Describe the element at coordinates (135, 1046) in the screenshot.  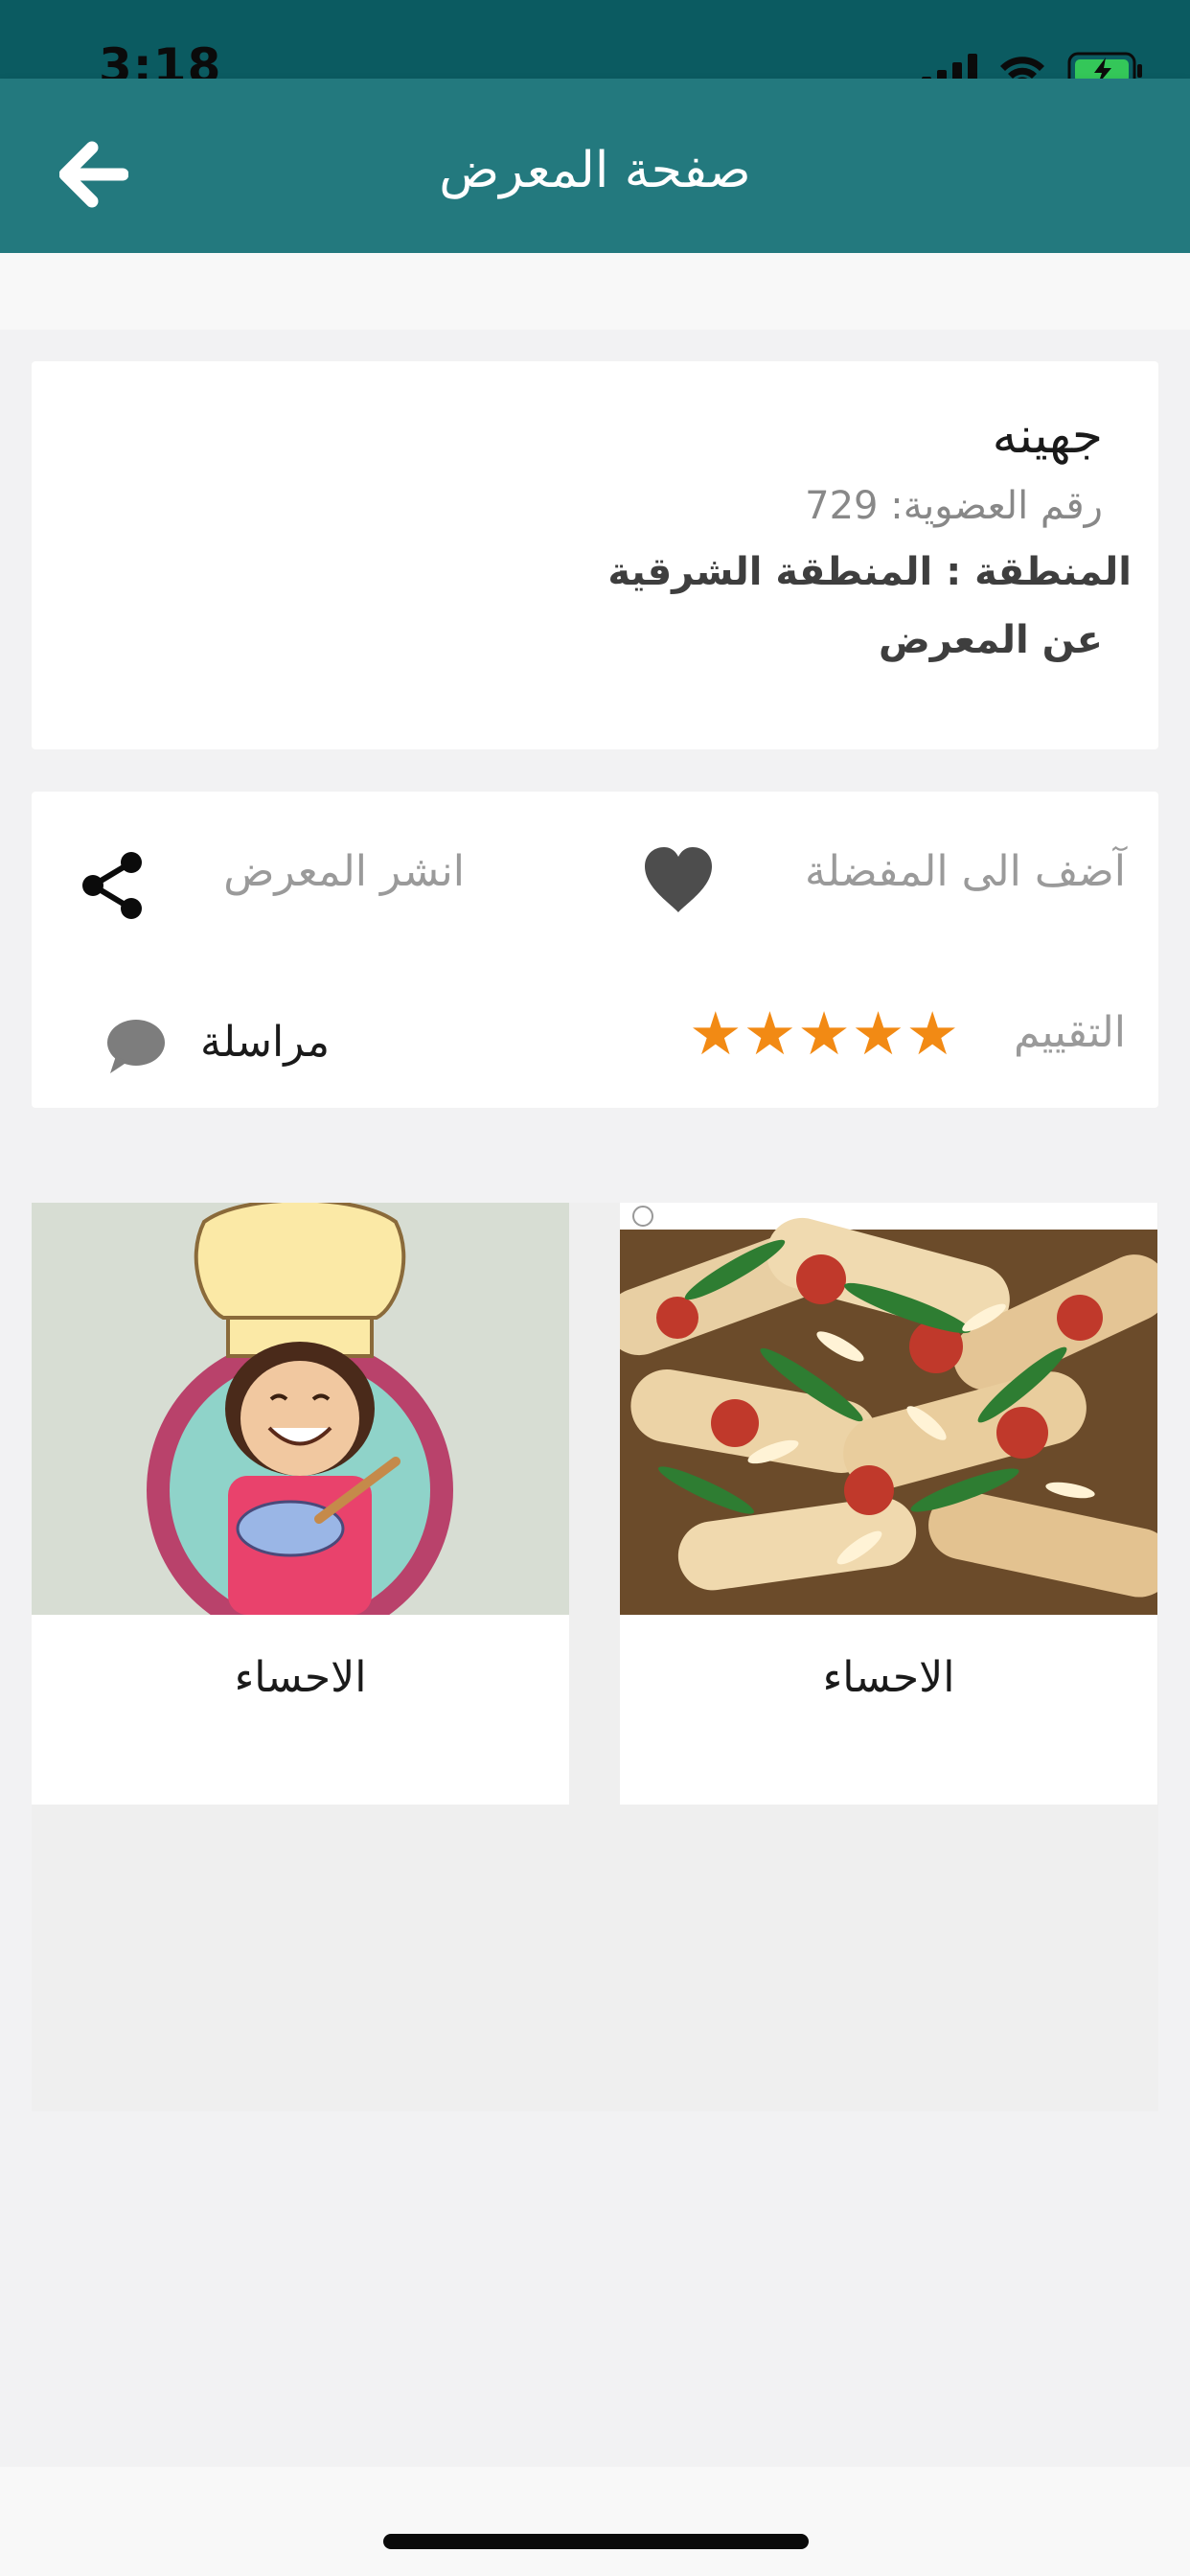
I see `chat-bubble-icon` at that location.